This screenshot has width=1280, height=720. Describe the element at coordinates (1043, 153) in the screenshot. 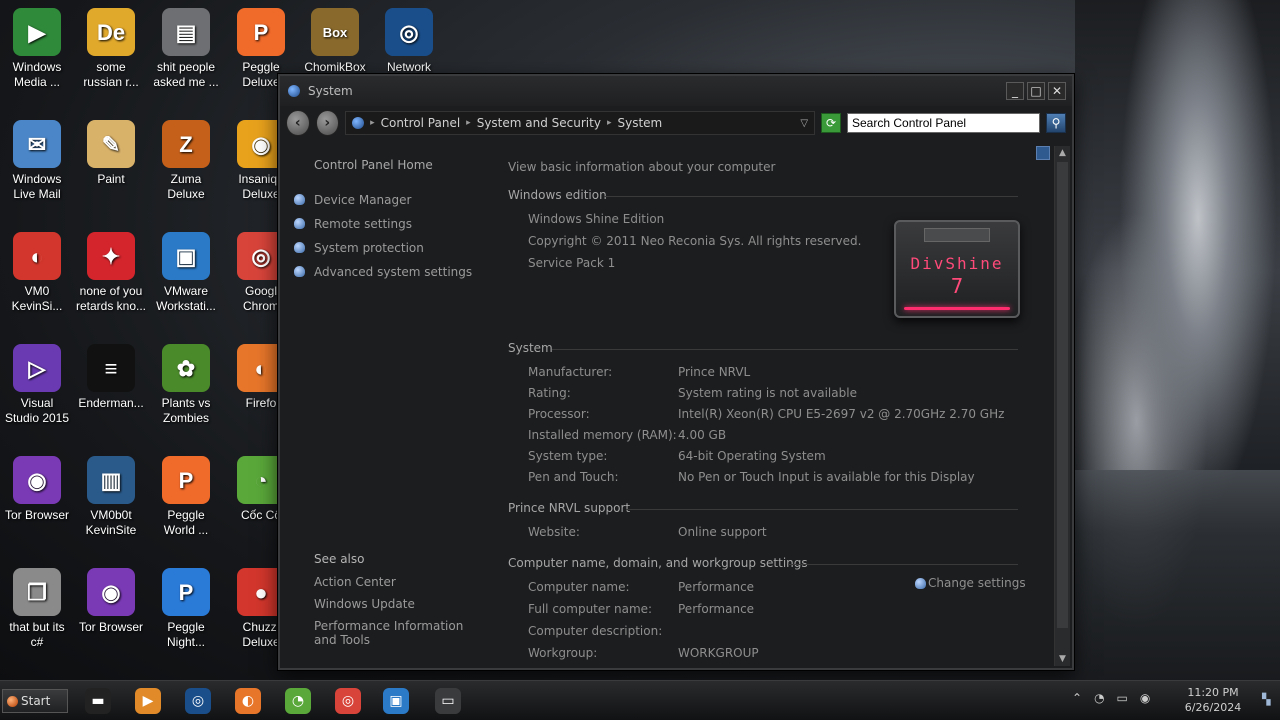

I see `help-icon` at that location.